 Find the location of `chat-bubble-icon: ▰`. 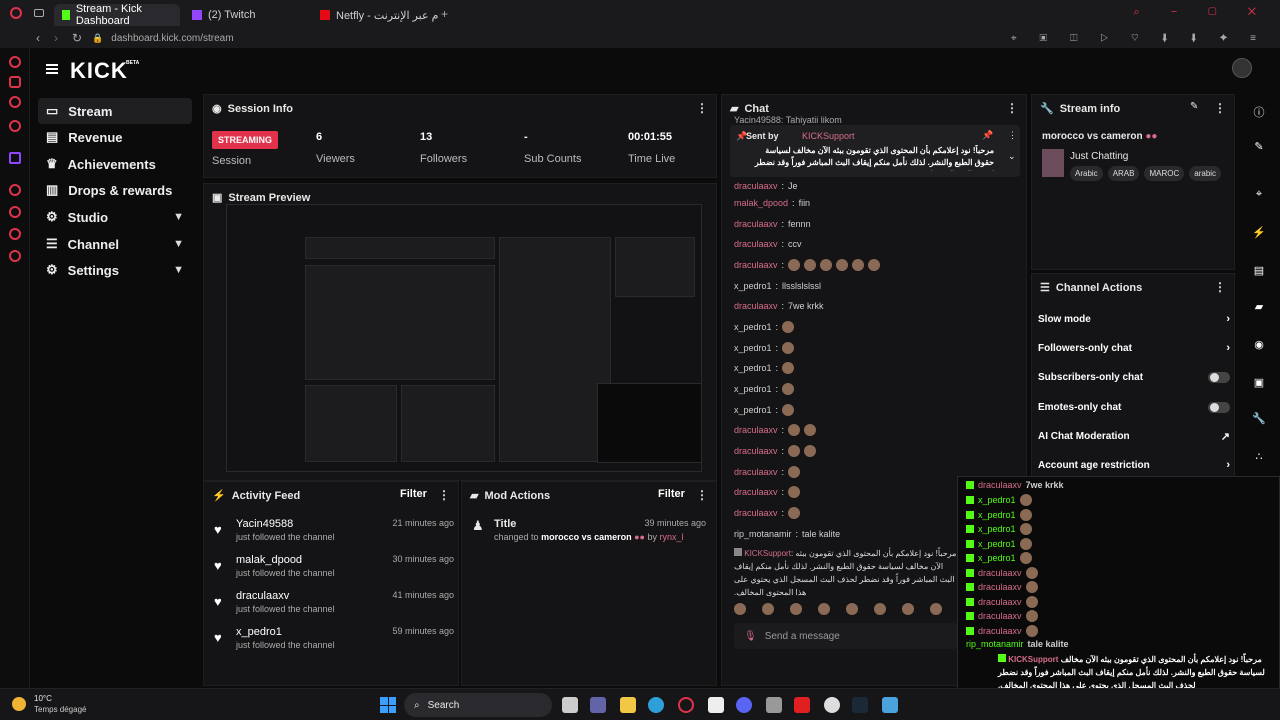

chat-bubble-icon: ▰ is located at coordinates (1259, 307).